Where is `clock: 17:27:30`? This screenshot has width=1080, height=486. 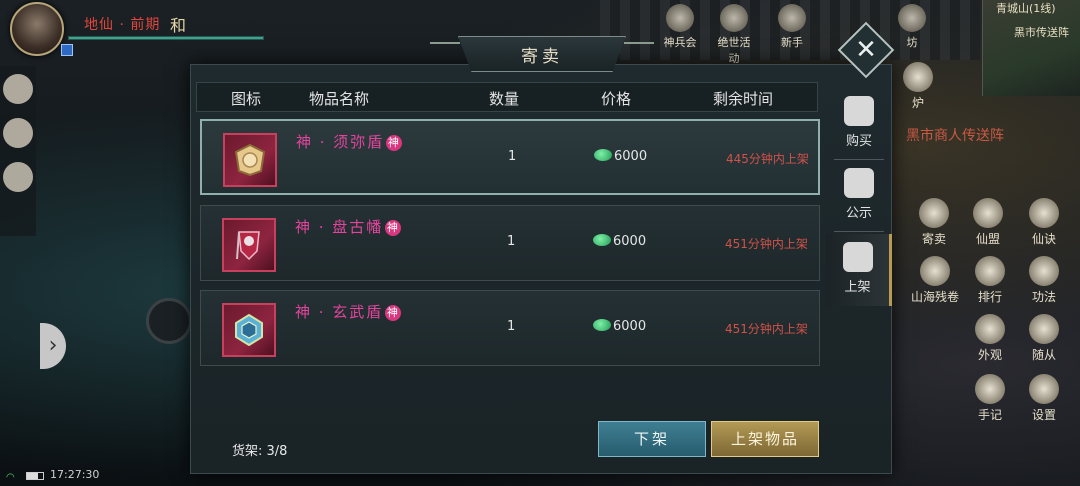 clock: 17:27:30 is located at coordinates (75, 474).